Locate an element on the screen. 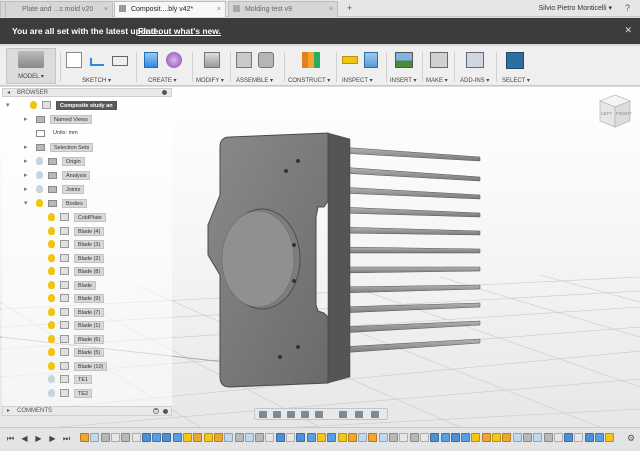 This screenshot has width=640, height=451. body-label: Blade (8) is located at coordinates (89, 271).